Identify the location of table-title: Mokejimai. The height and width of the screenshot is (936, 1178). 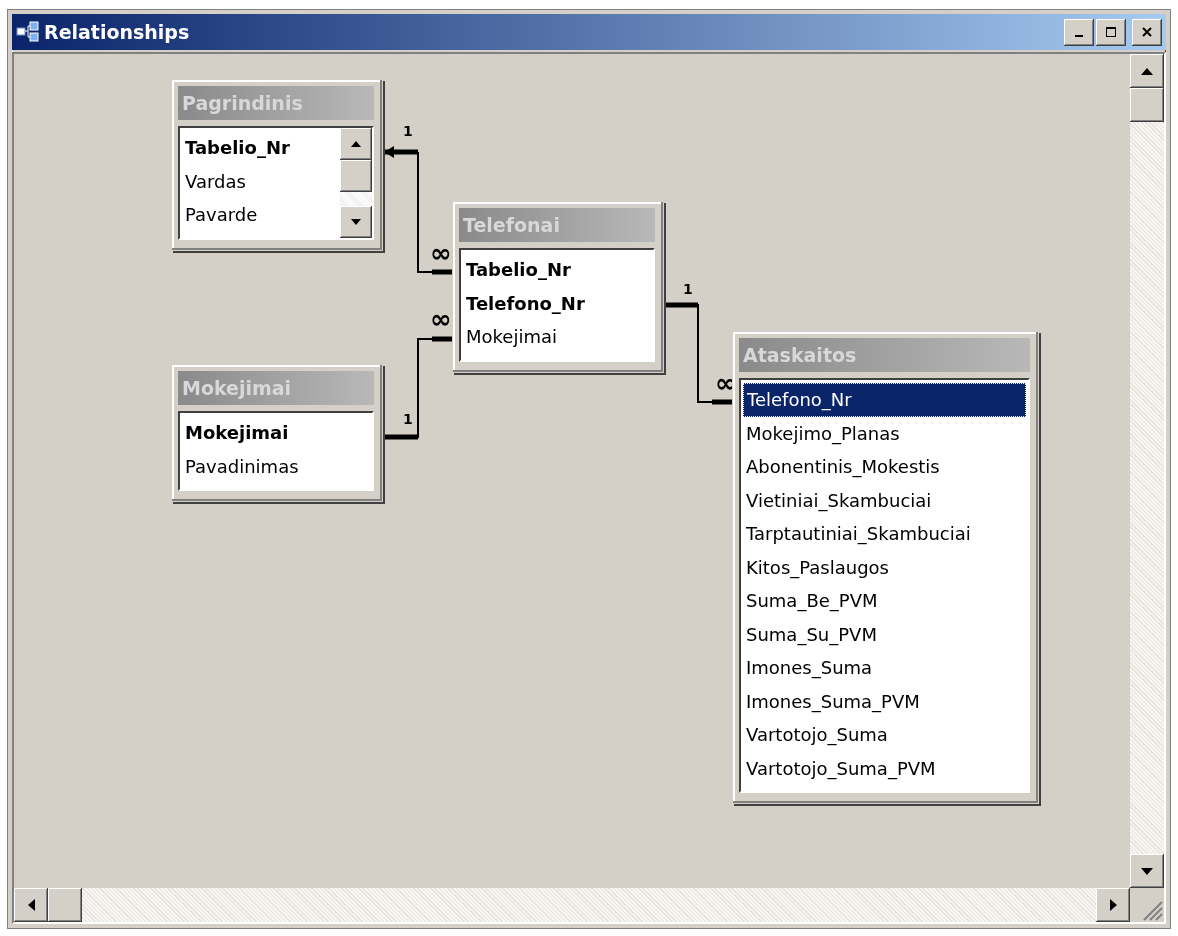
(276, 388).